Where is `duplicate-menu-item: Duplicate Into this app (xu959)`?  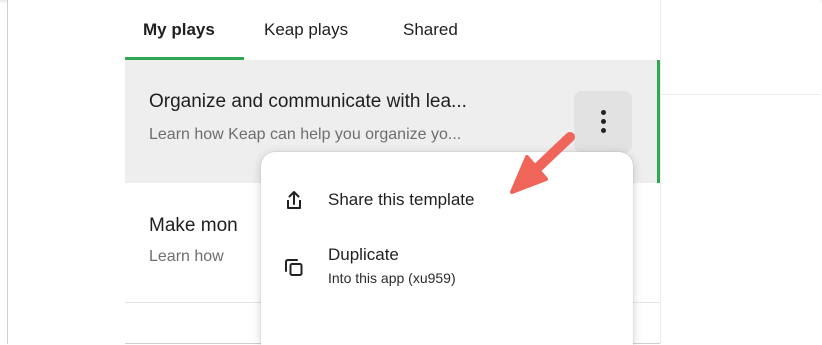
duplicate-menu-item: Duplicate Into this app (xu959) is located at coordinates (447, 268).